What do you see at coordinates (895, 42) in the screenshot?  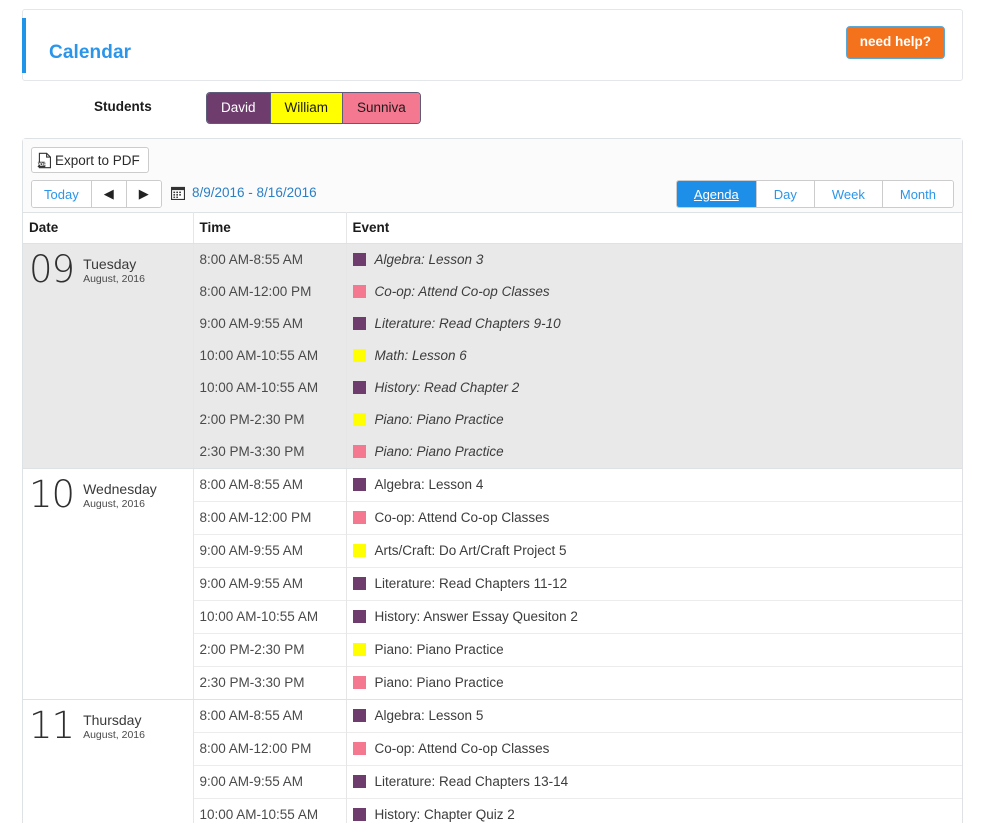 I see `need-help-button: need help?` at bounding box center [895, 42].